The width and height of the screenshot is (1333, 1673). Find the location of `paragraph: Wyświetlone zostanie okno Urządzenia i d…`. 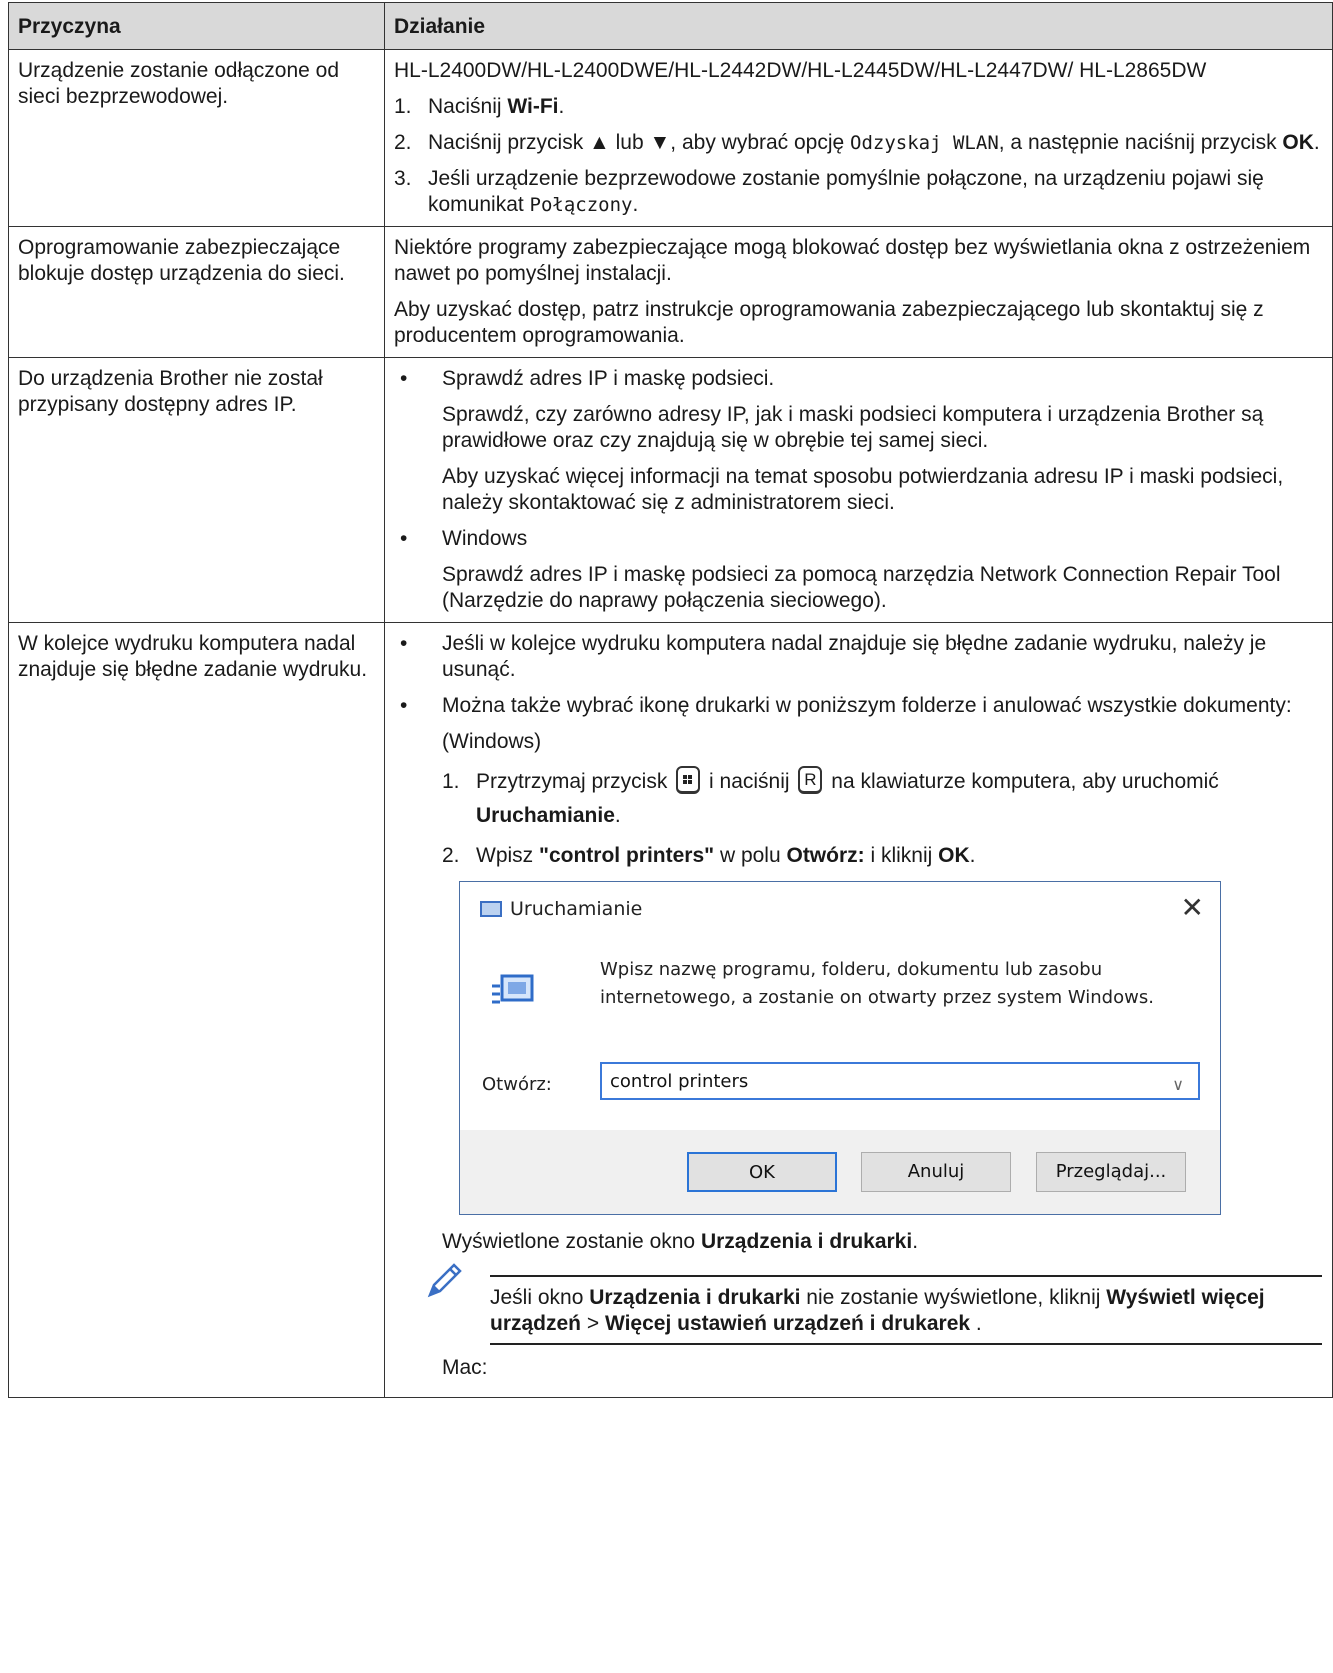

paragraph: Wyświetlone zostanie okno Urządzenia i d… is located at coordinates (858, 1242).